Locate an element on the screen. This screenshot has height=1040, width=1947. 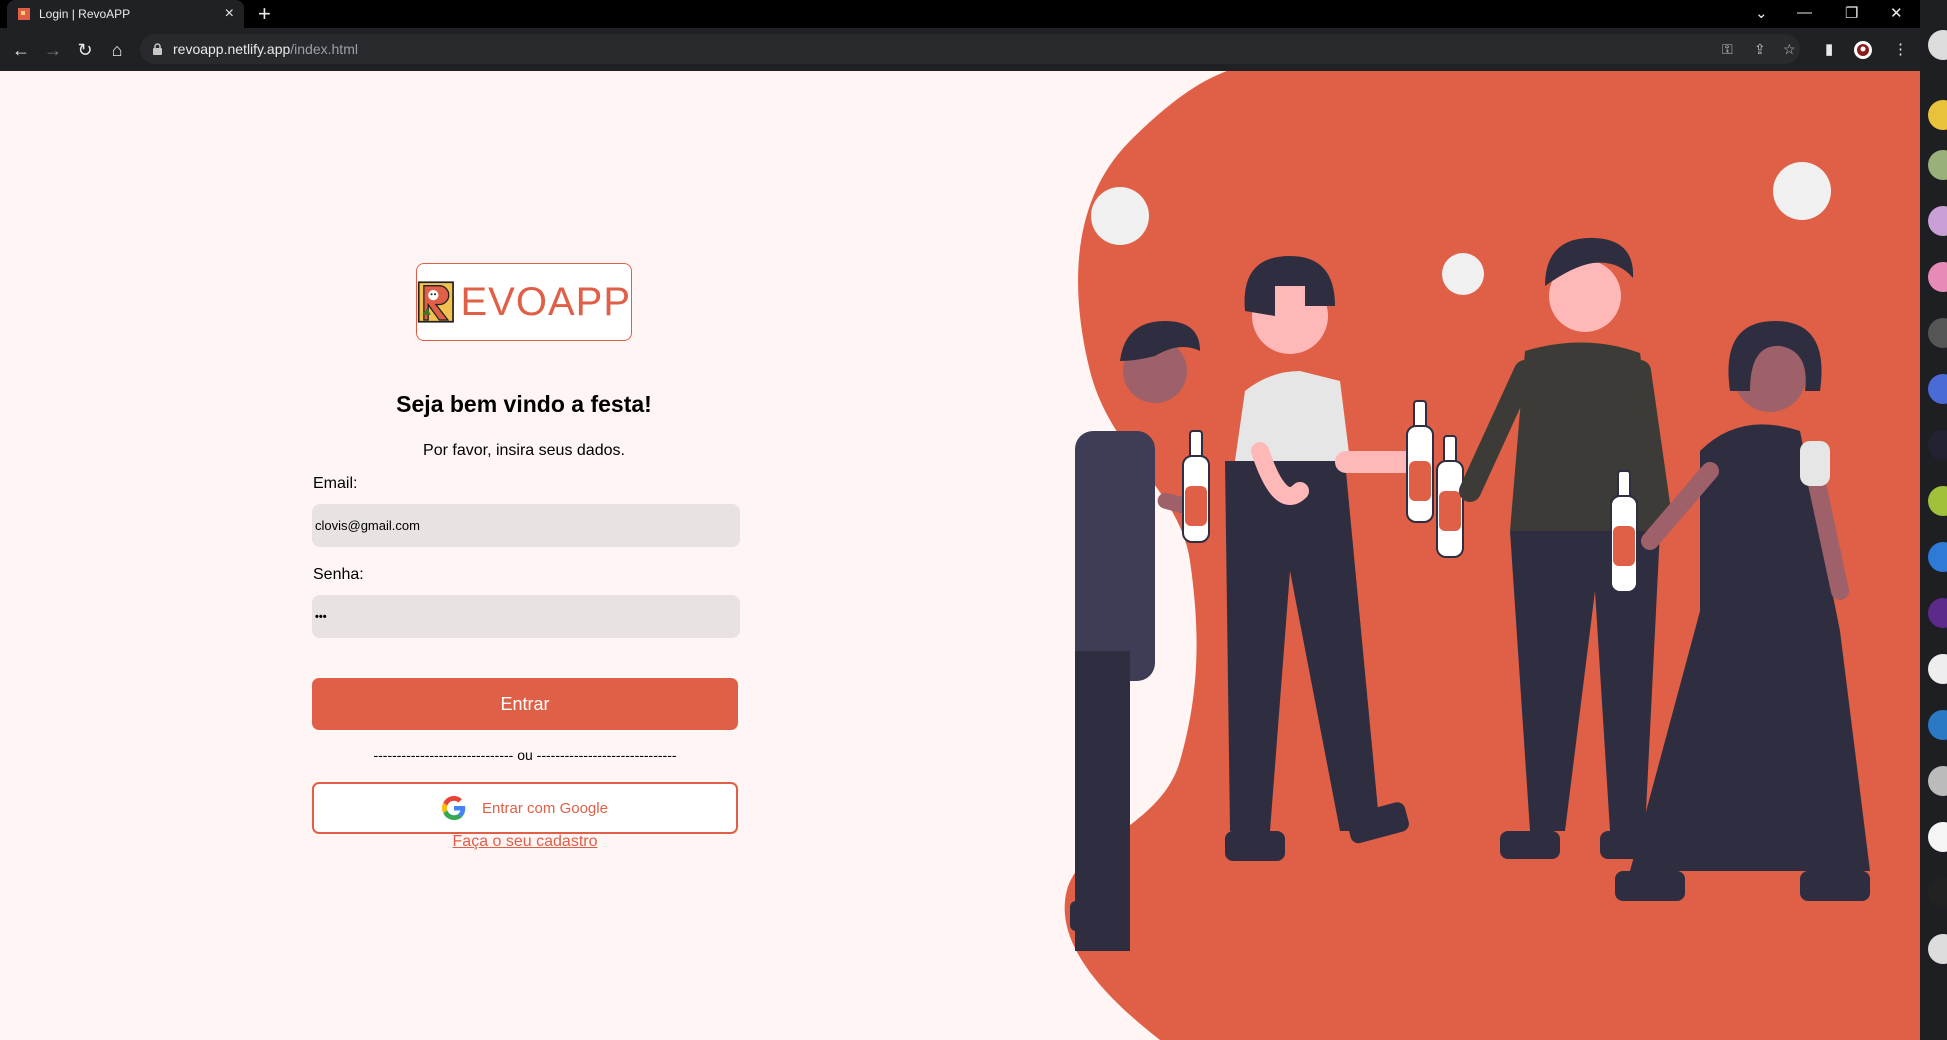
forward-icon: → is located at coordinates (53, 50).